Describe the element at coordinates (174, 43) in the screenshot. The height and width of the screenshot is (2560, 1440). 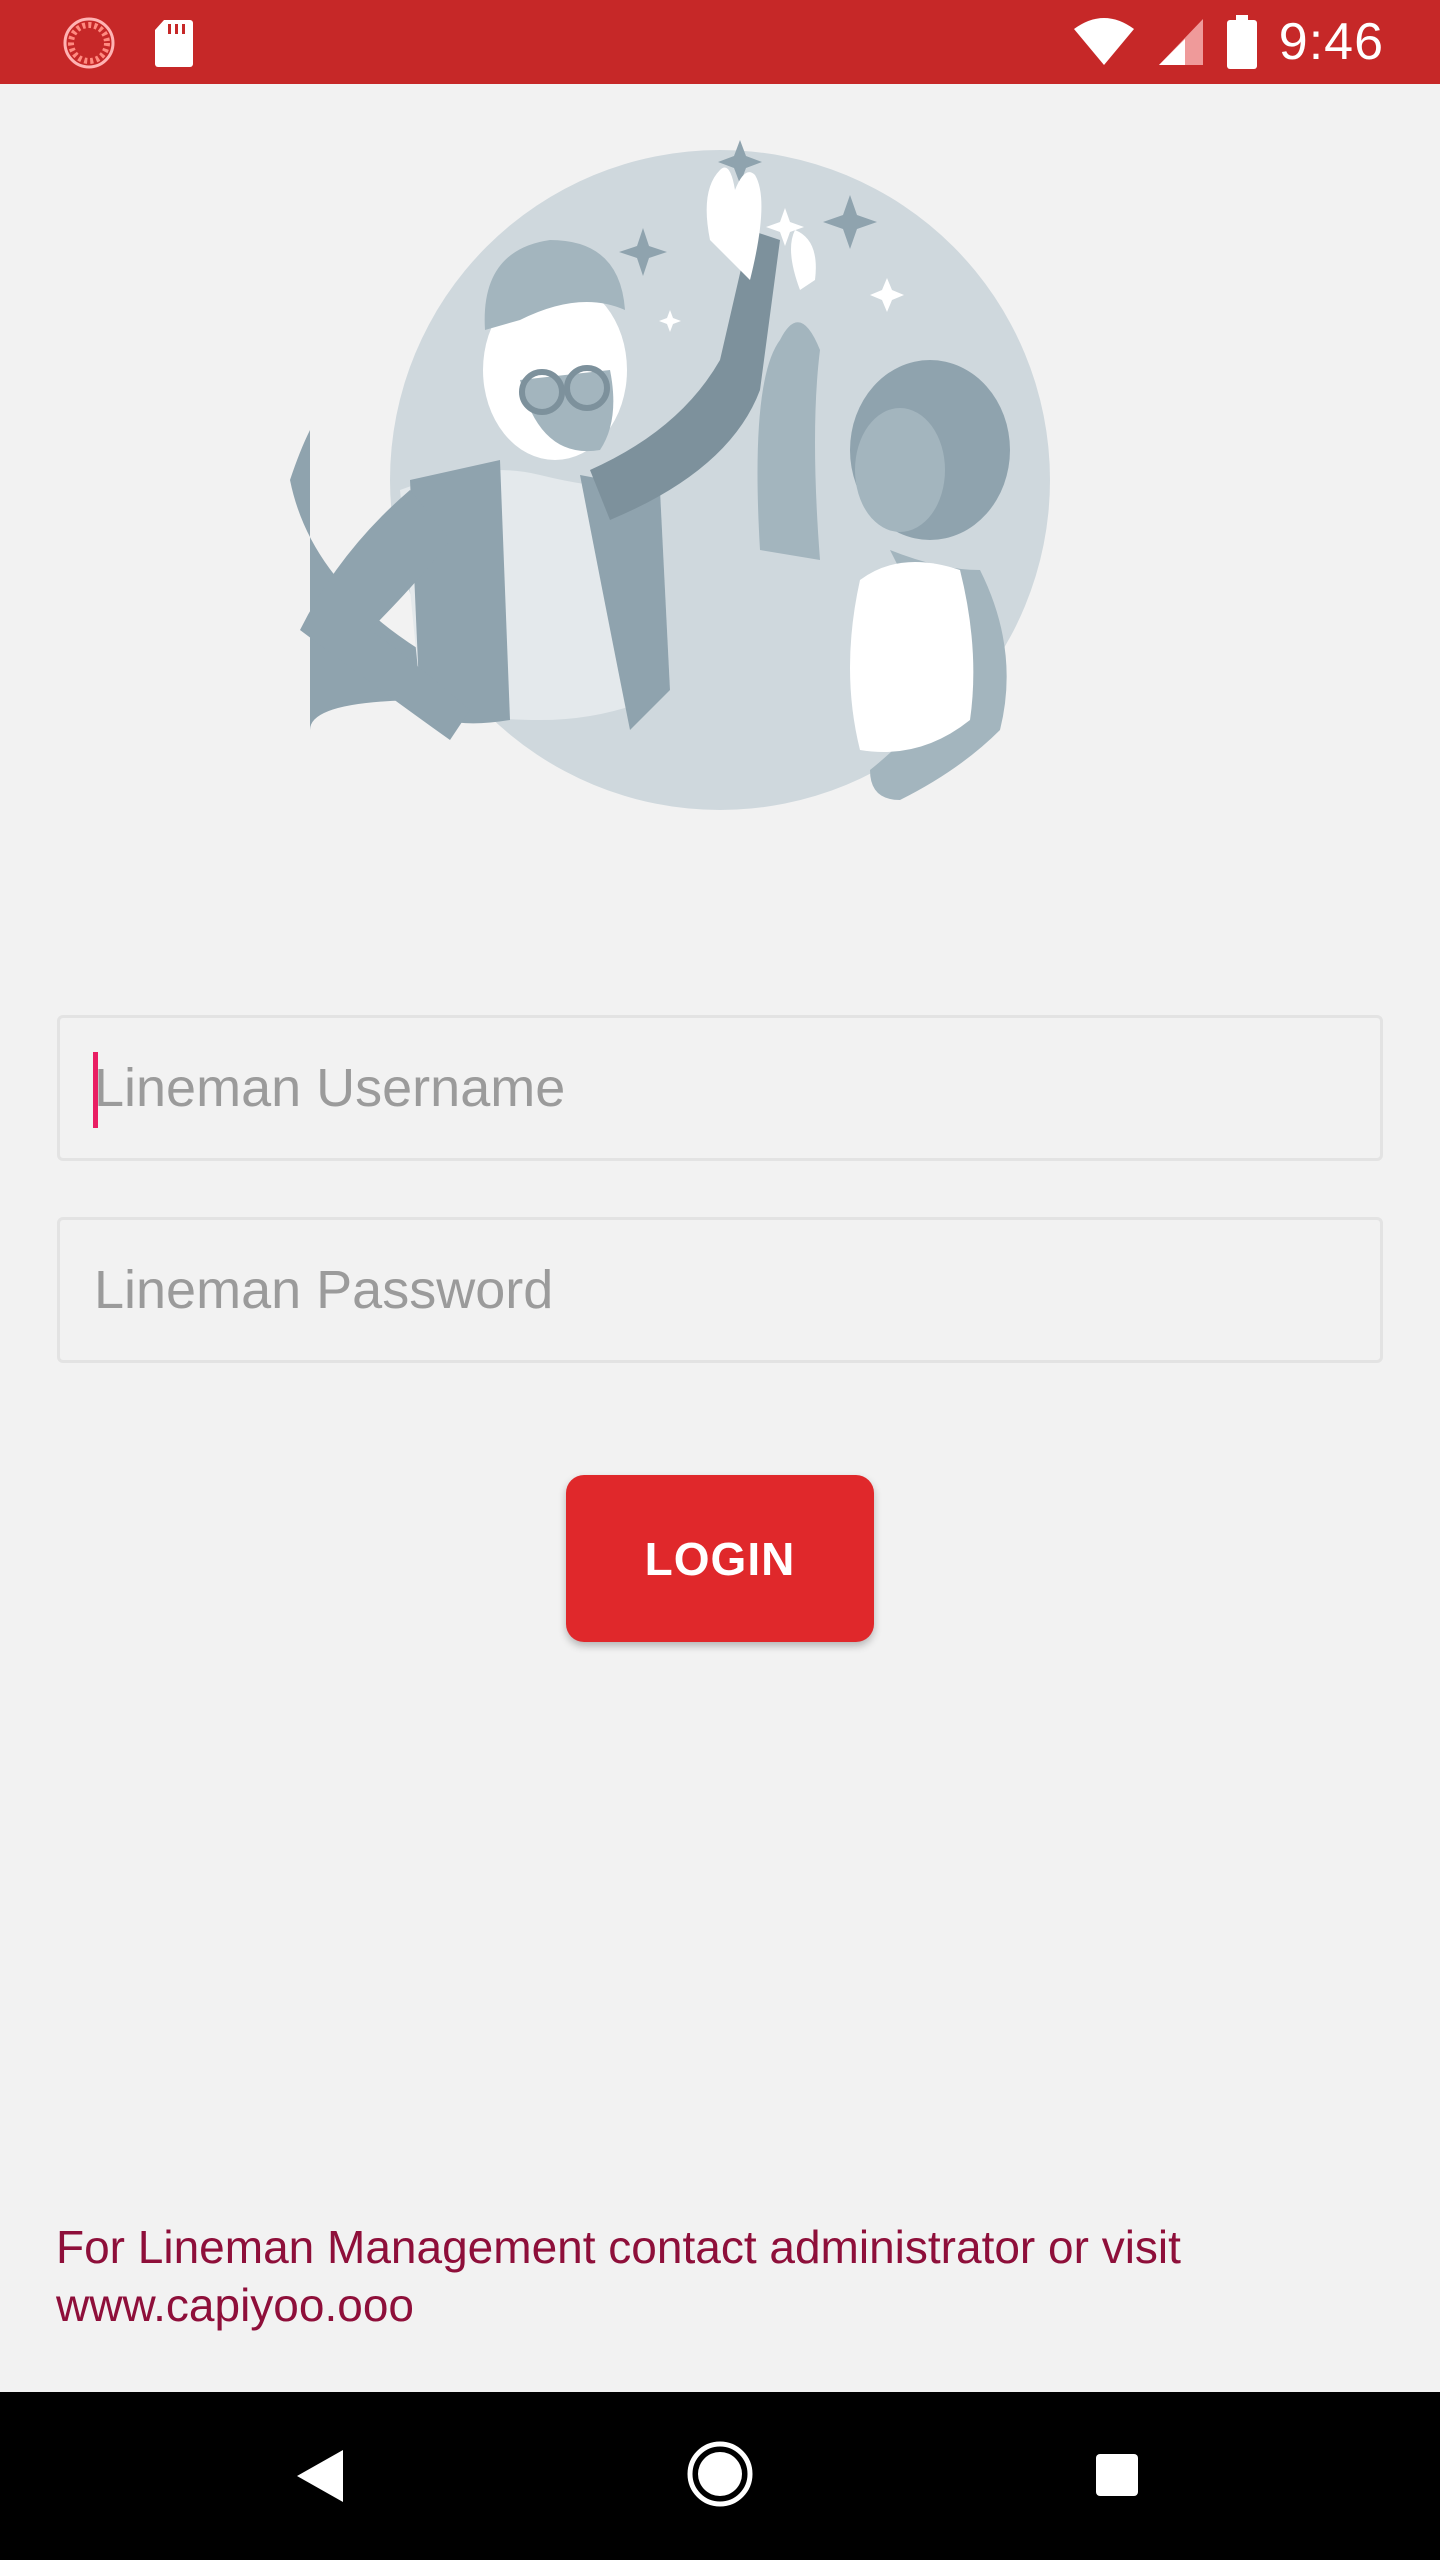
I see `sd-card-icon` at that location.